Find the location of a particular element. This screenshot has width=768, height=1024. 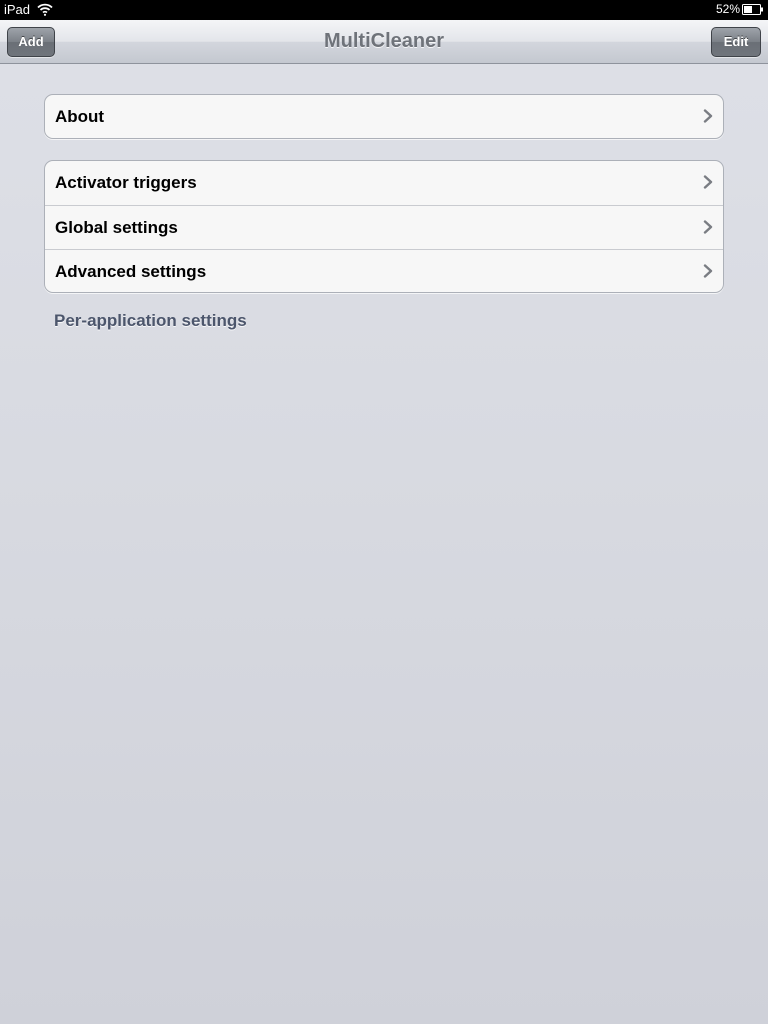

about-group: About is located at coordinates (384, 116).